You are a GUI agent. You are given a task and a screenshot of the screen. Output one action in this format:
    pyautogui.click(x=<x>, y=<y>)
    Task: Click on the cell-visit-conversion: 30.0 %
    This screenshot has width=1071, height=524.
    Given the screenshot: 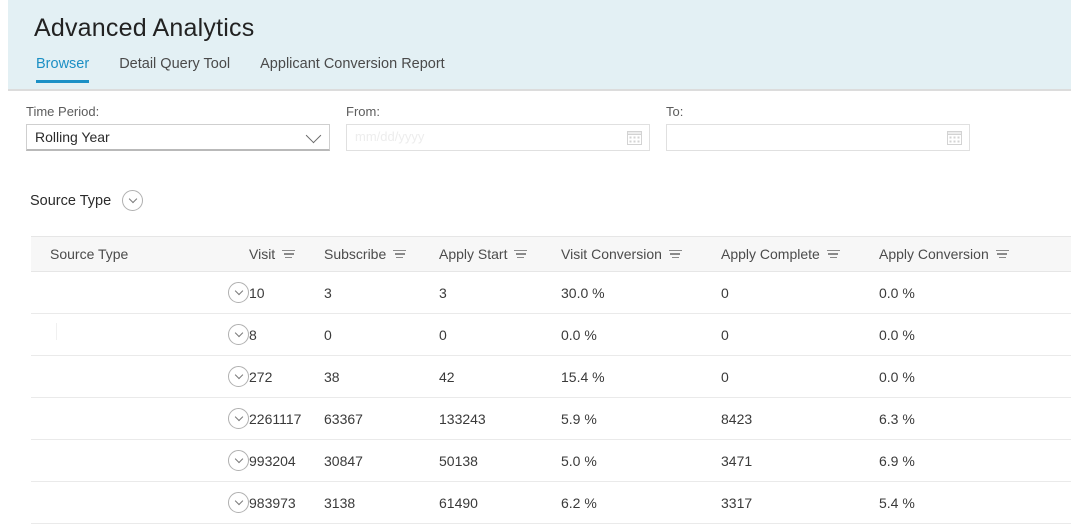 What is the action you would take?
    pyautogui.click(x=641, y=292)
    